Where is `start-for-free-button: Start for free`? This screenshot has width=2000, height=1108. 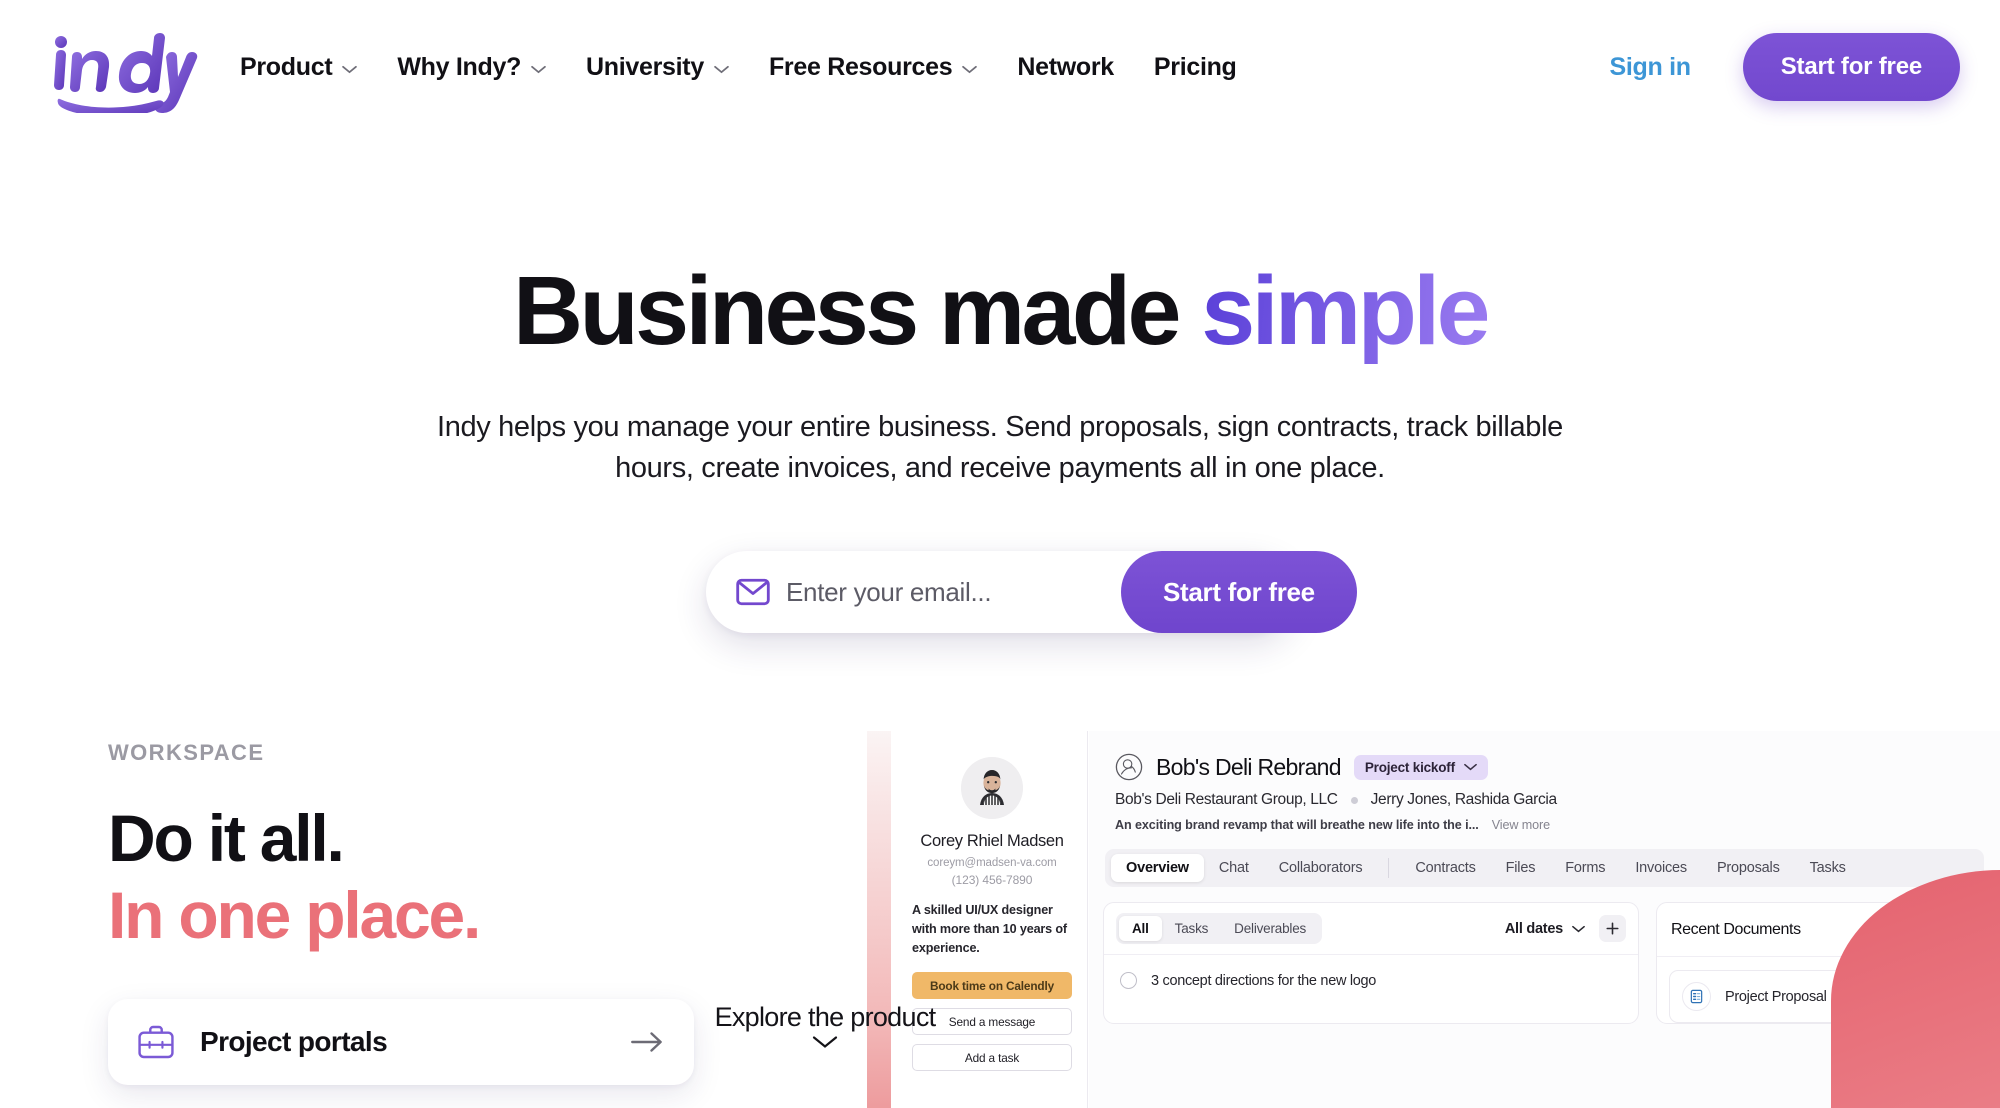 start-for-free-button: Start for free is located at coordinates (1851, 67).